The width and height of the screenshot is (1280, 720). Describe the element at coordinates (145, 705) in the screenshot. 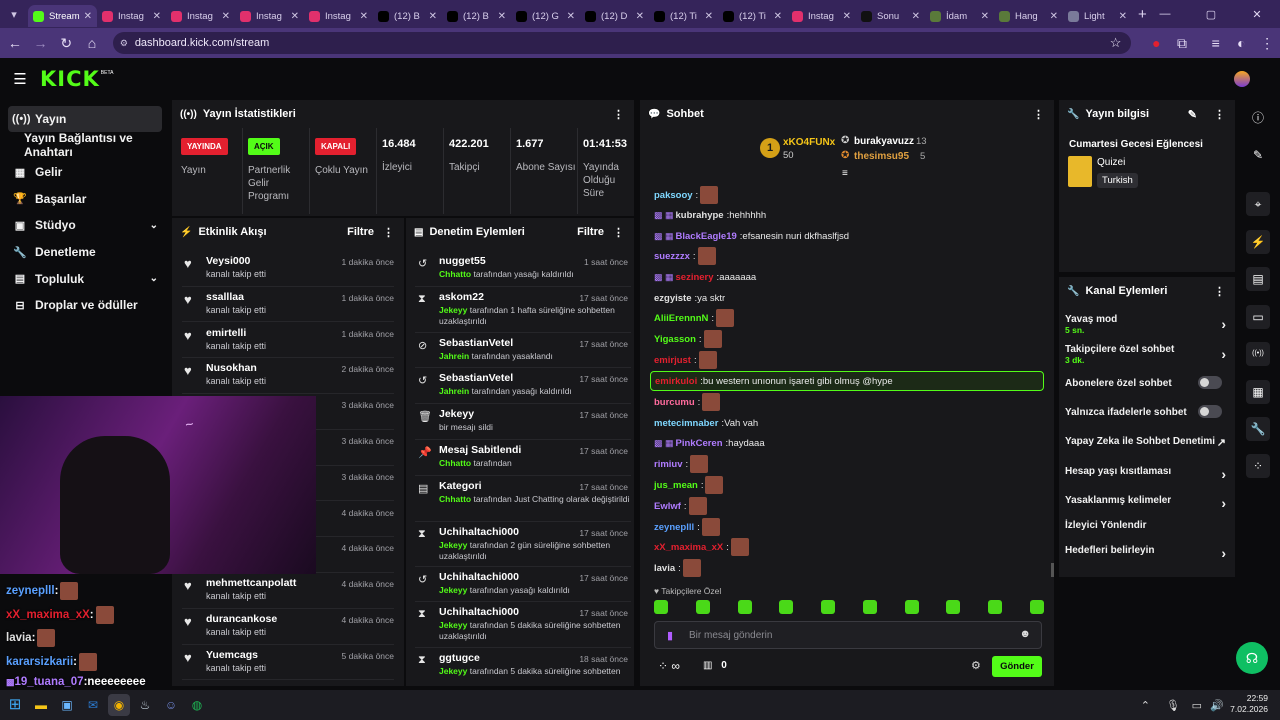

I see `steam-icon: ♨` at that location.